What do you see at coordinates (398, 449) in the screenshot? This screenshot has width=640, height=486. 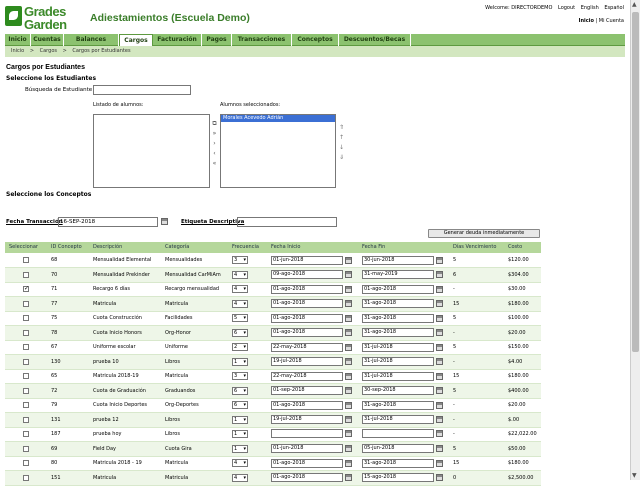 I see `fecha-fin-input: 05-jun-2018` at bounding box center [398, 449].